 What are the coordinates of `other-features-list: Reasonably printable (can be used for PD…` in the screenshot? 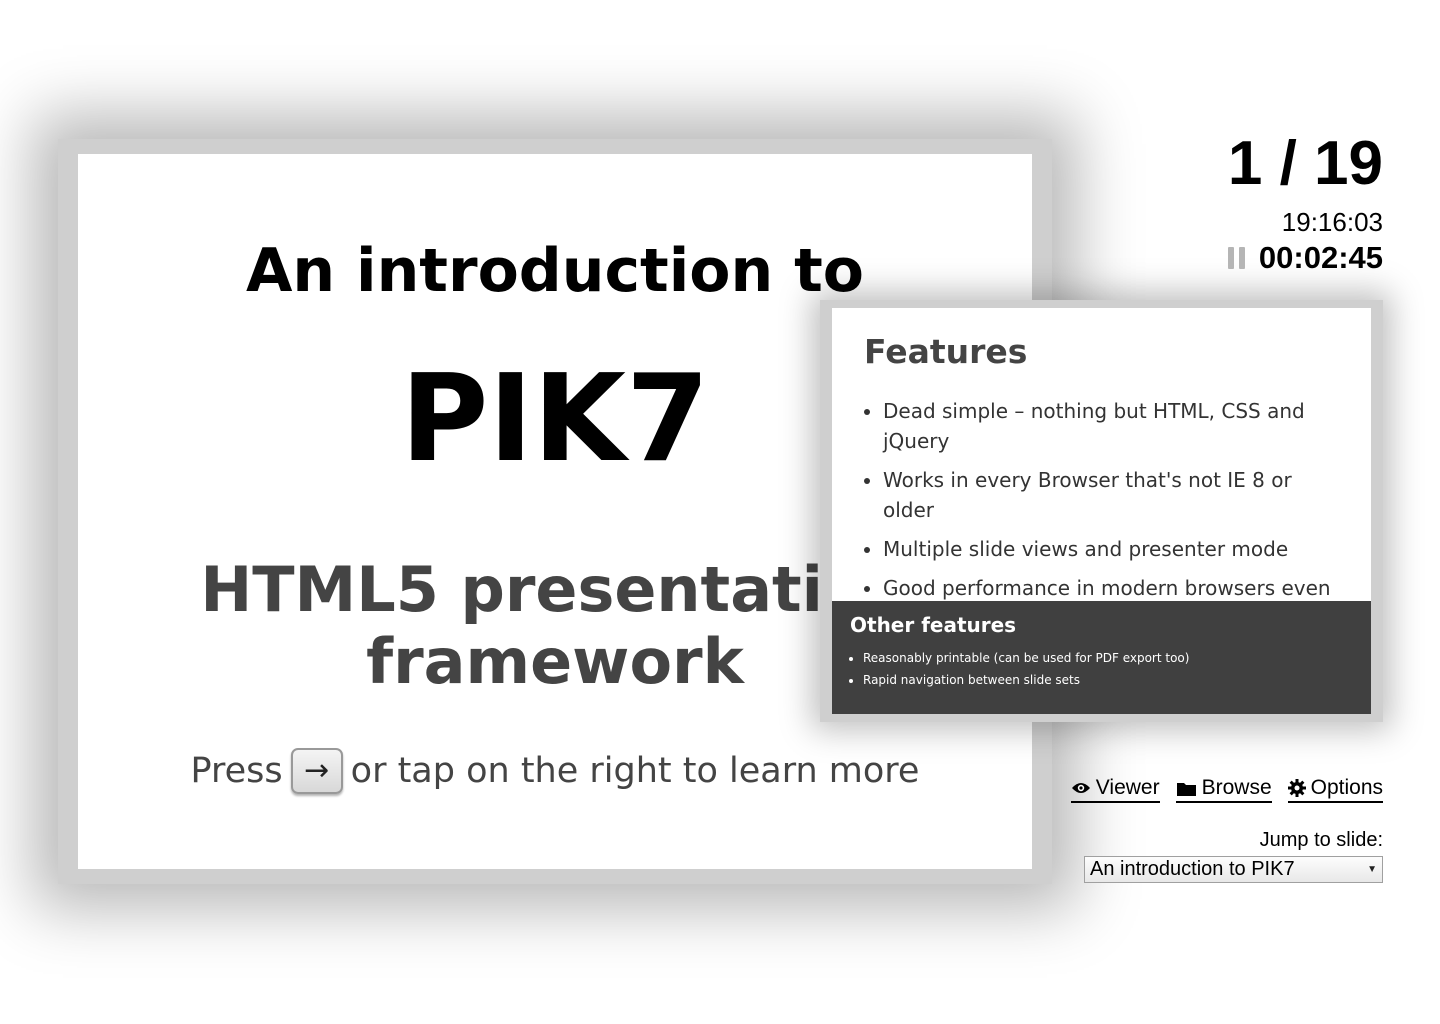 It's located at (1101, 669).